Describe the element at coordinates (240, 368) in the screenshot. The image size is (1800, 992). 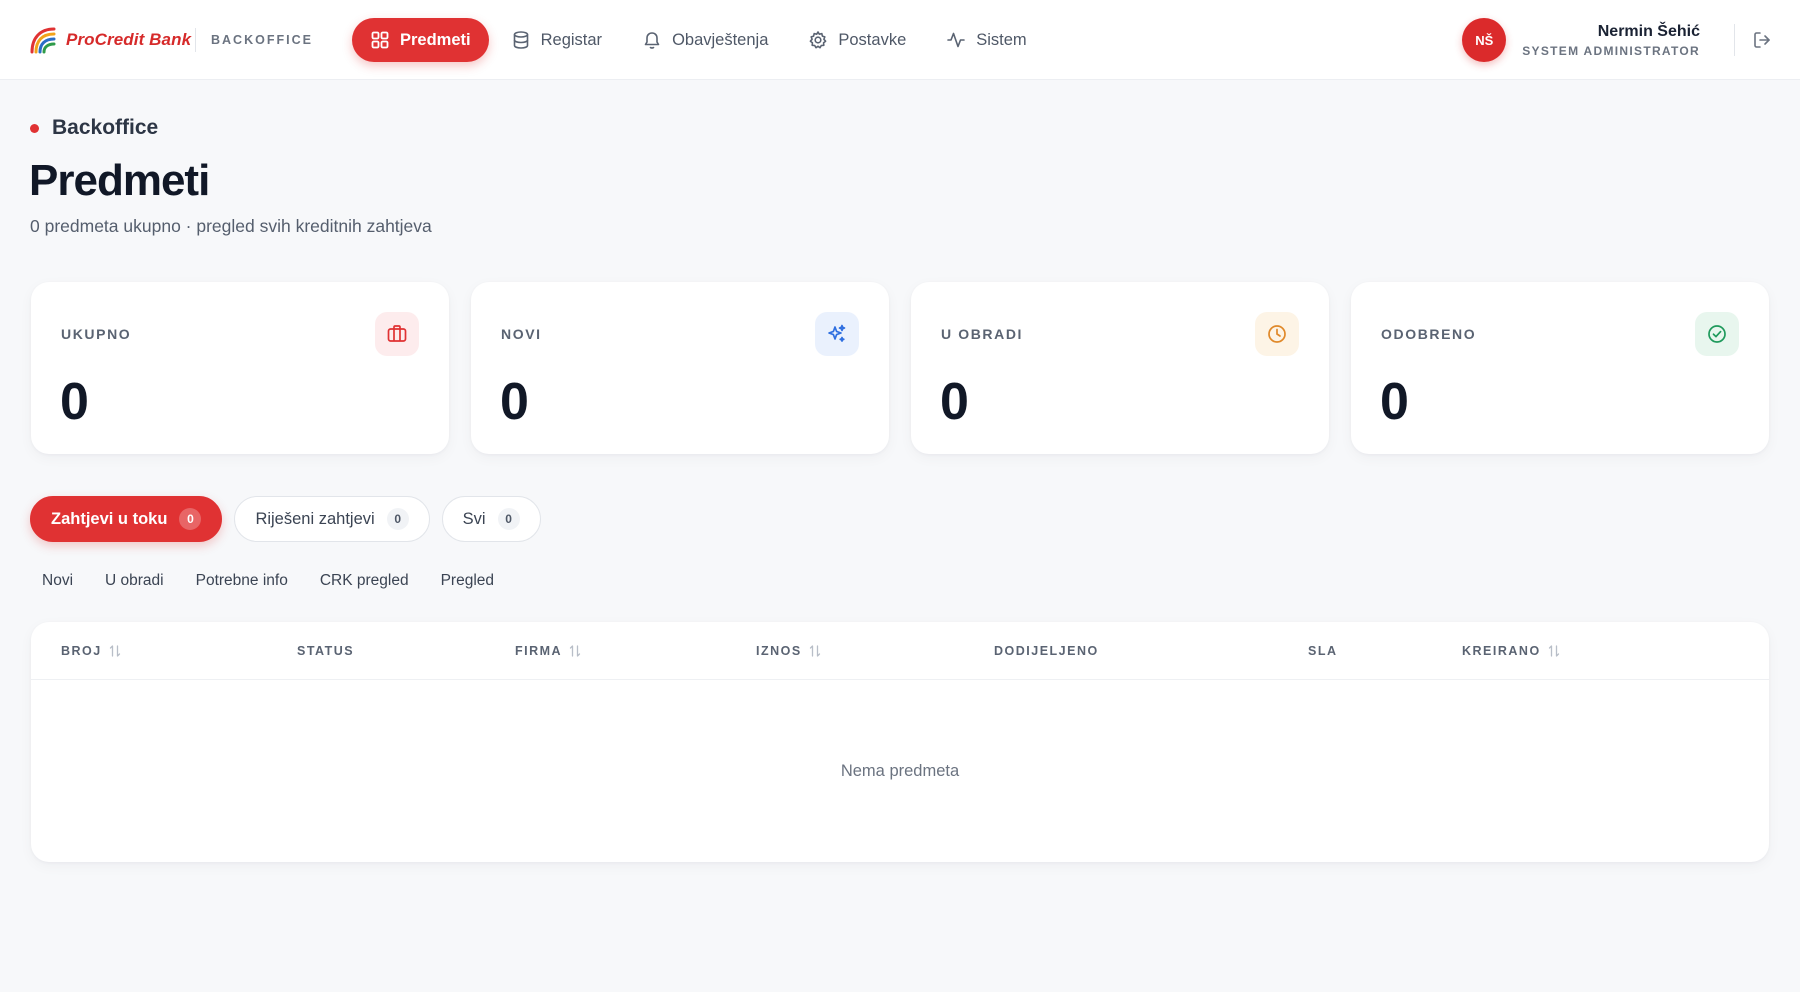
I see `stat-card-ukupno: UKUPNO 0` at that location.